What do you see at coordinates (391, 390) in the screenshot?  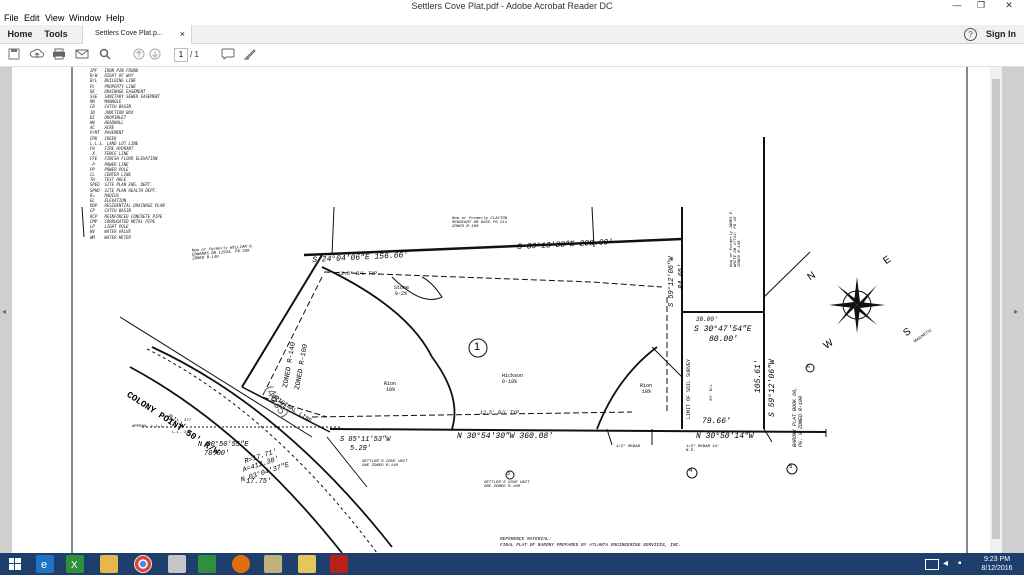 I see `soil-left-pct: 10%` at bounding box center [391, 390].